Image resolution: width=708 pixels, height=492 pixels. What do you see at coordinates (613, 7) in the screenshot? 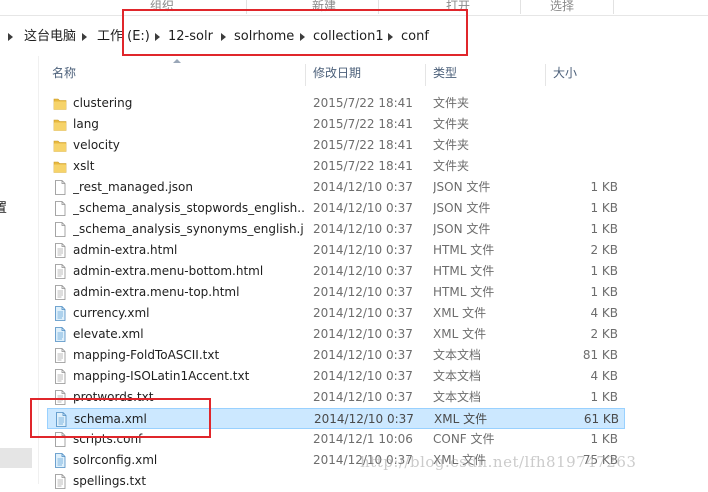
I see `ribbon-separator` at bounding box center [613, 7].